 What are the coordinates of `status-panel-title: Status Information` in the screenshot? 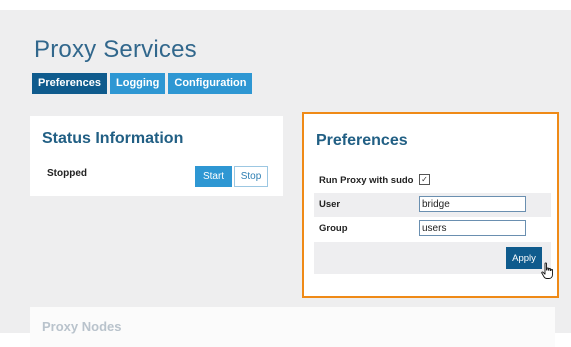 It's located at (113, 138).